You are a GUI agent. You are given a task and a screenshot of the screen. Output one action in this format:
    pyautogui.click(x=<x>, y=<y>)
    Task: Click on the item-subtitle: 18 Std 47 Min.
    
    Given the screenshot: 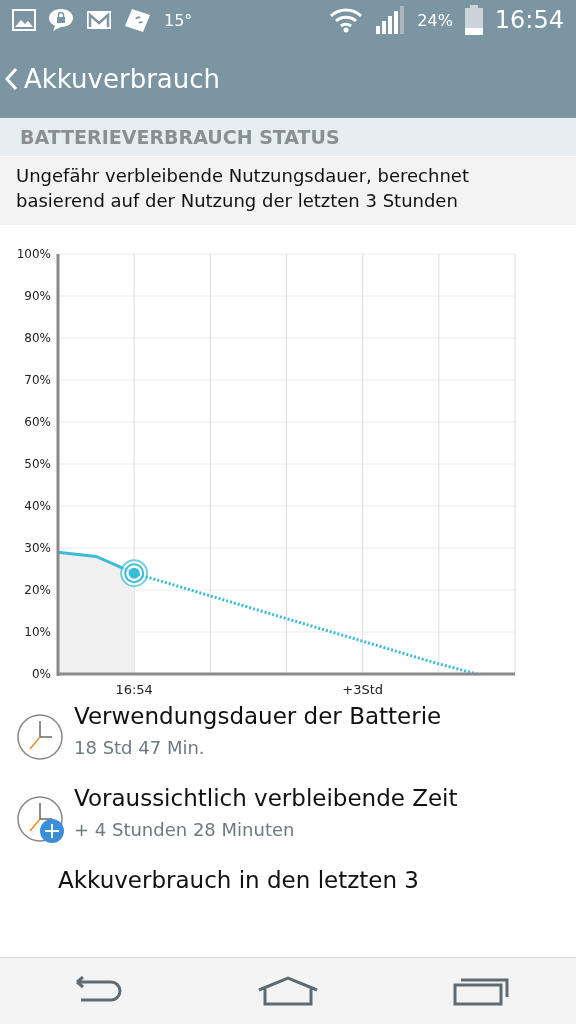 What is the action you would take?
    pyautogui.click(x=140, y=748)
    